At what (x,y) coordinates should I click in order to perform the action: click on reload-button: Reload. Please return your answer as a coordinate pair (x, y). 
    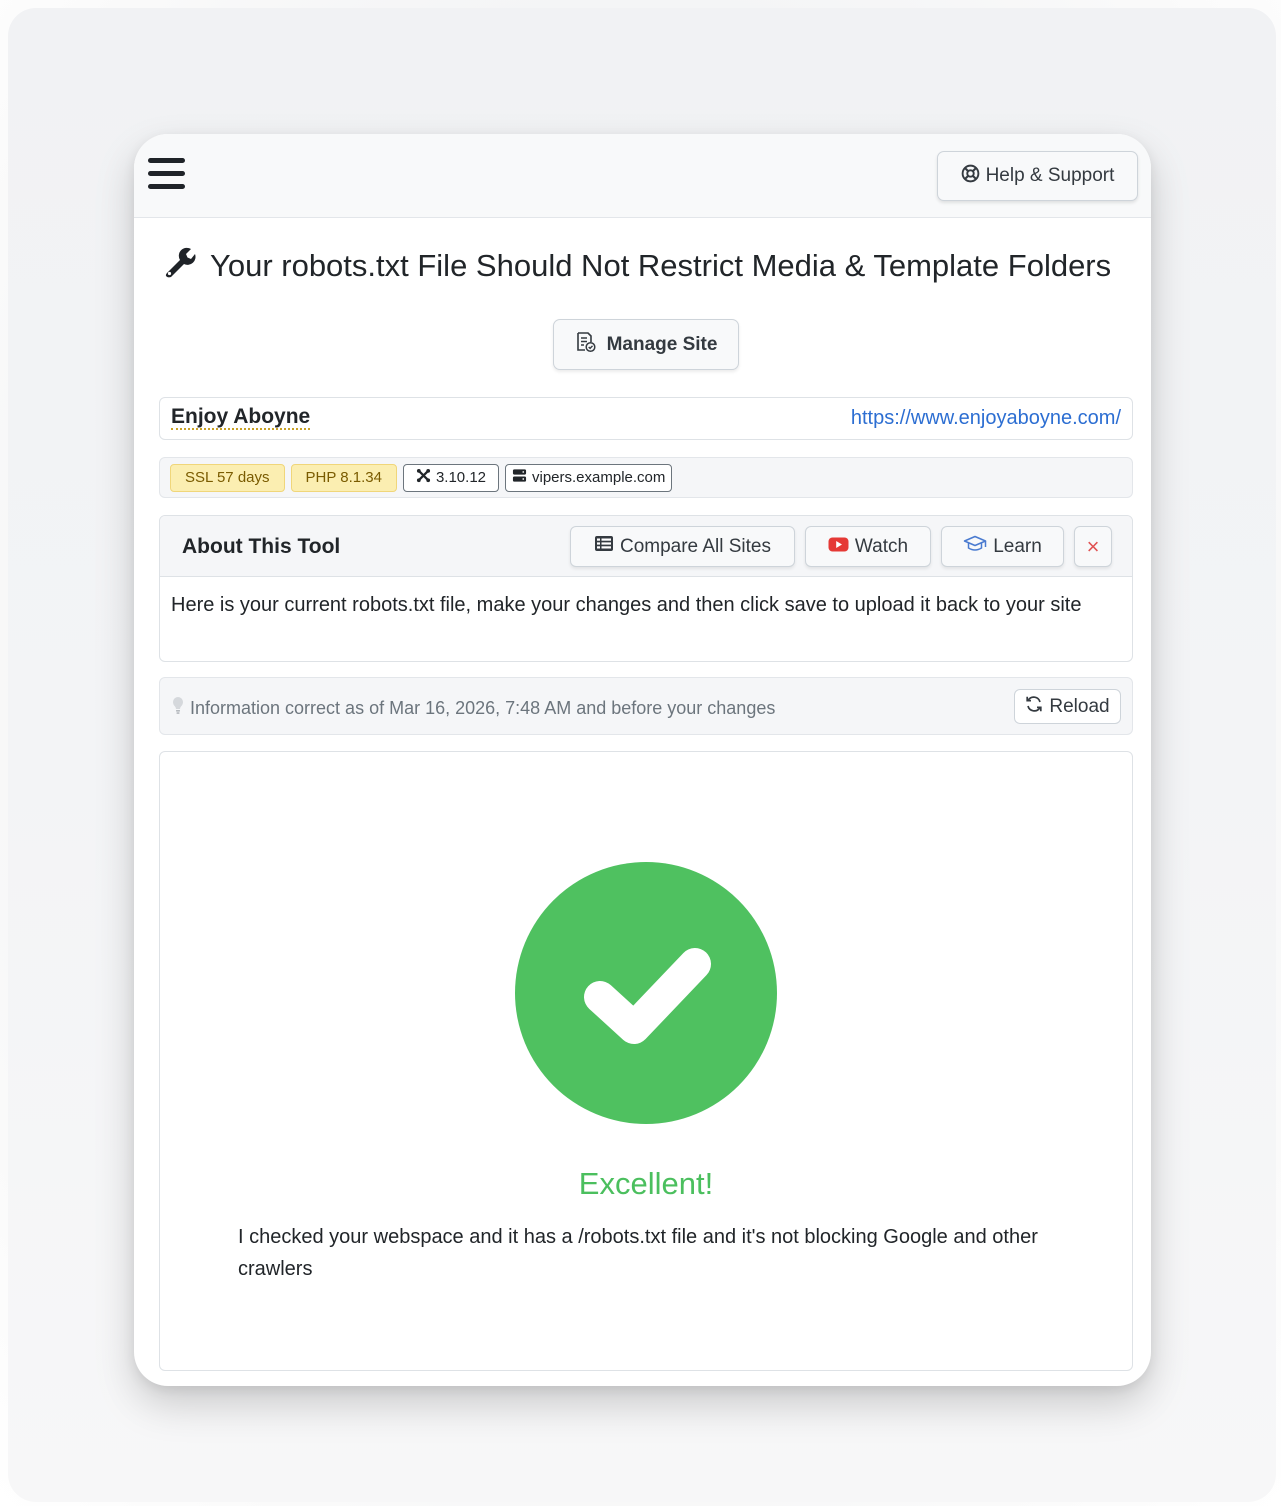
    Looking at the image, I should click on (1067, 706).